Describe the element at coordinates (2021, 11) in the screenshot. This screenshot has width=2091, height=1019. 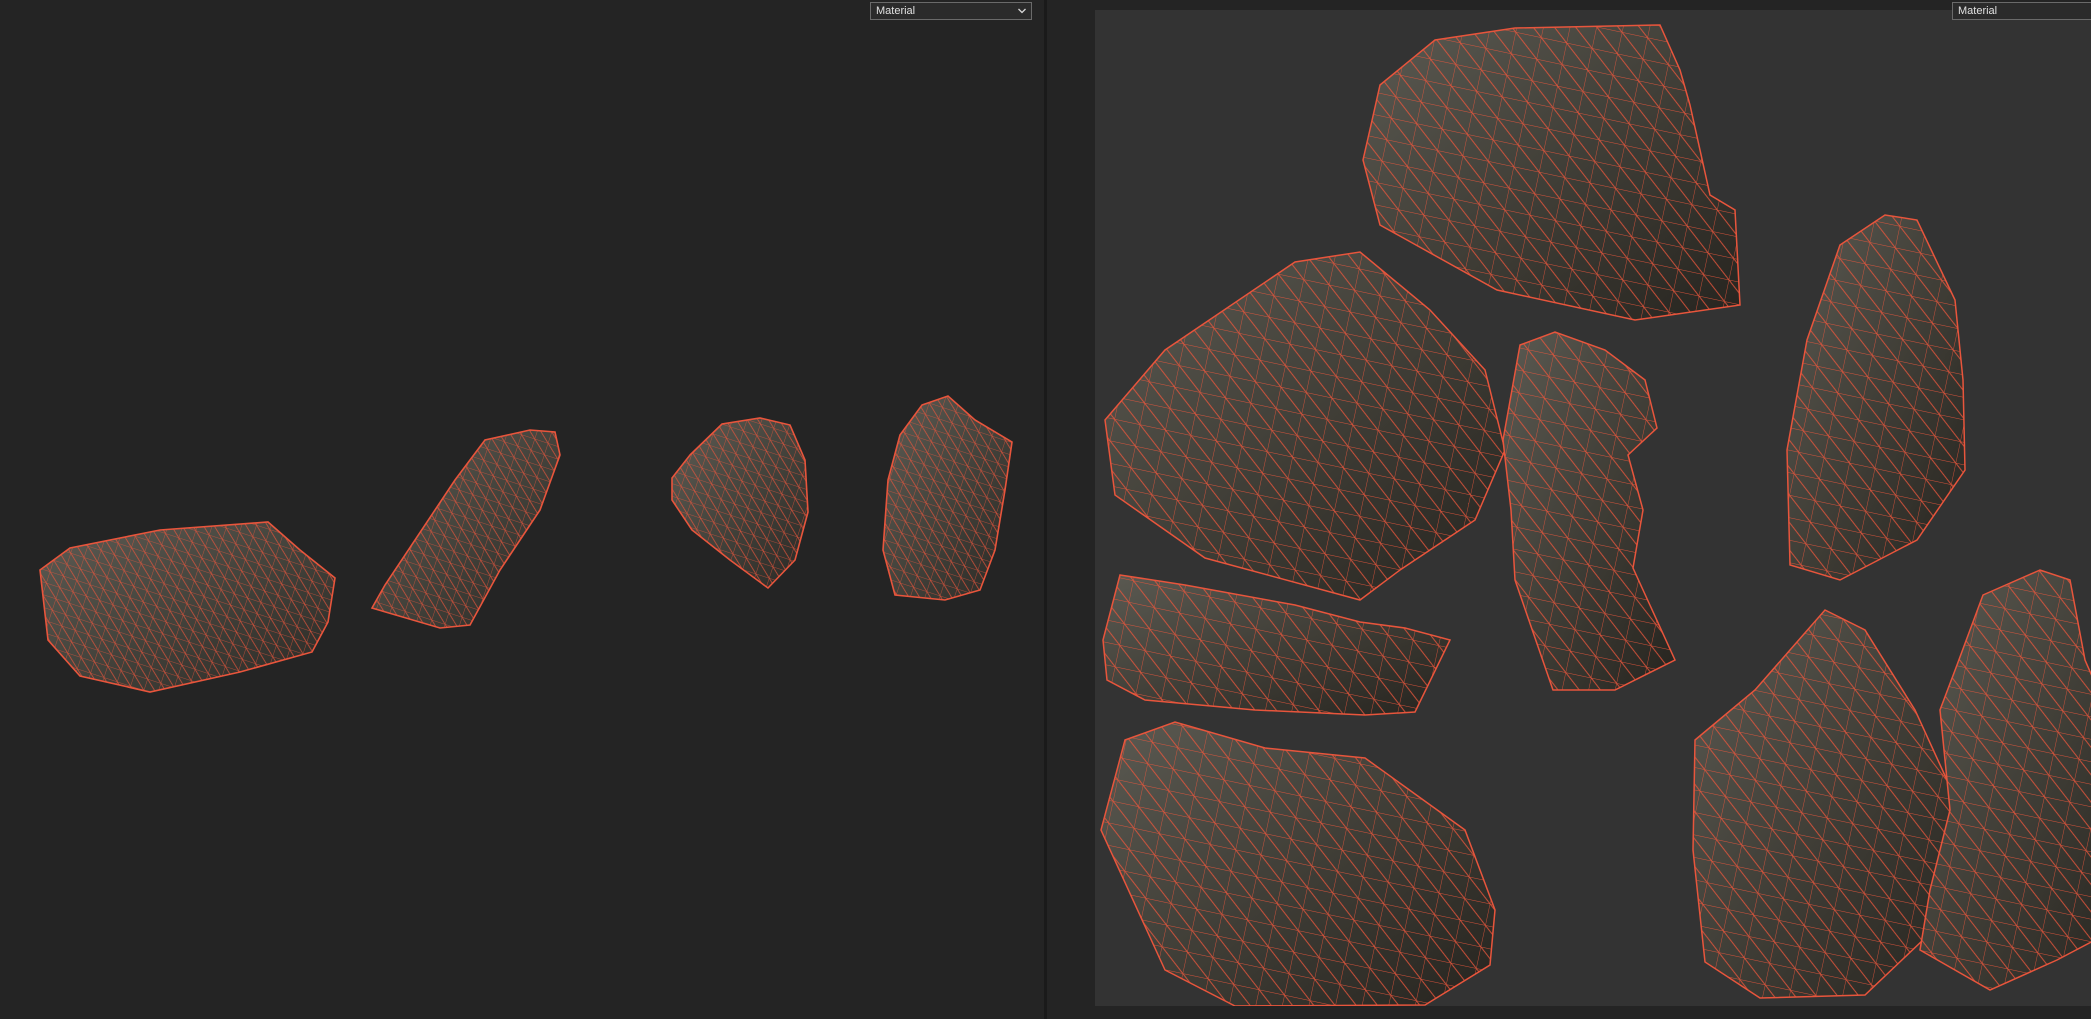
I see `shading-mode-dropdown-uv: Material` at that location.